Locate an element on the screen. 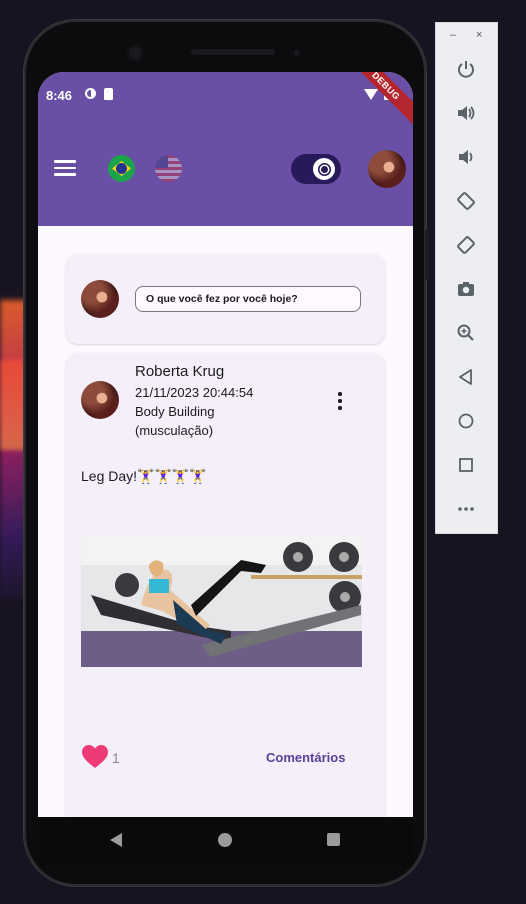 The image size is (526, 904). nav-home-icon is located at coordinates (225, 840).